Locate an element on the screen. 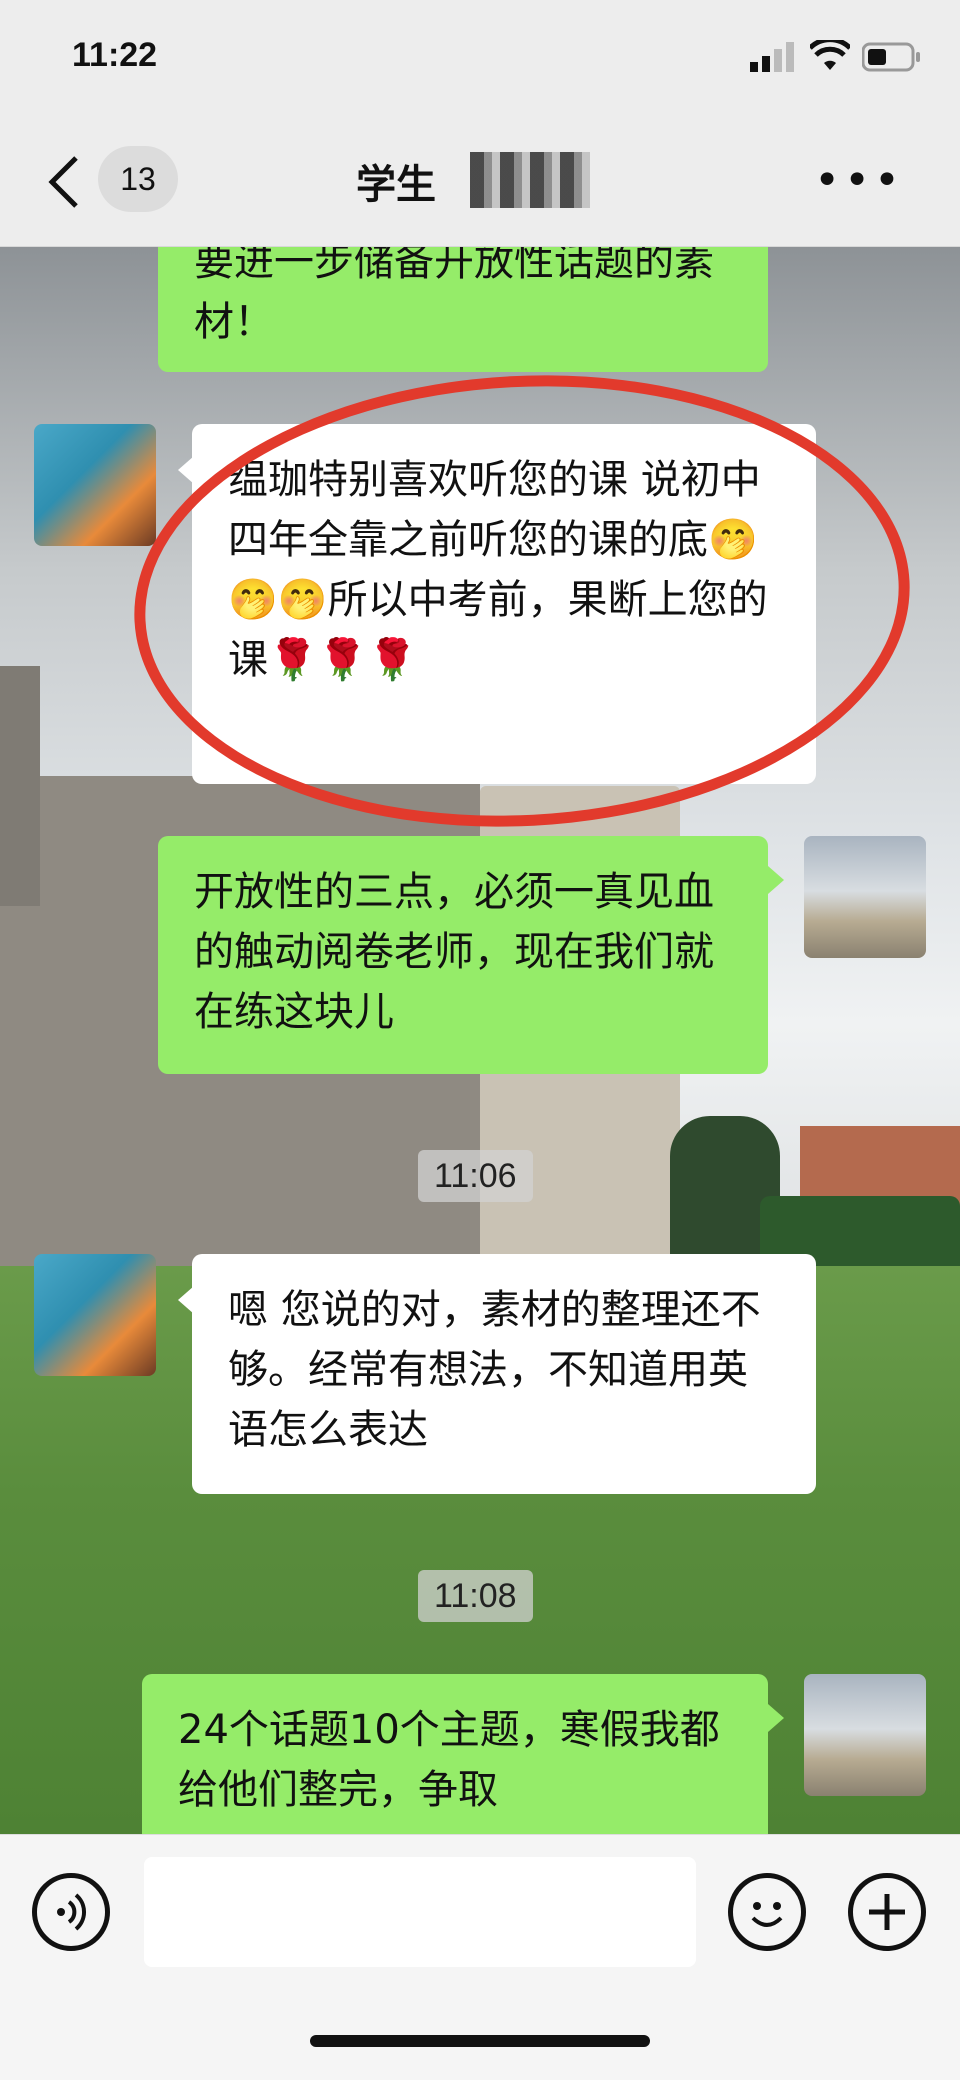  input-bar is located at coordinates (480, 1957).